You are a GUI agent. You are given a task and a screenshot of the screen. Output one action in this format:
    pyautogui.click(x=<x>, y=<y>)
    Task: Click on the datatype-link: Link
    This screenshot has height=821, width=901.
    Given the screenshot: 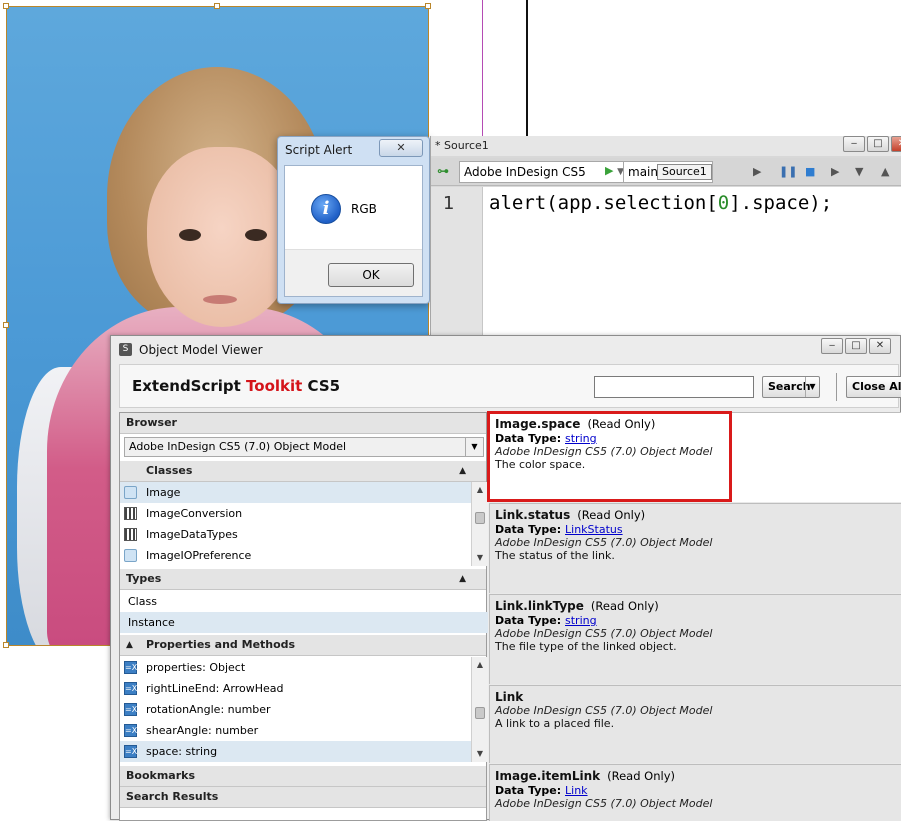 What is the action you would take?
    pyautogui.click(x=576, y=790)
    